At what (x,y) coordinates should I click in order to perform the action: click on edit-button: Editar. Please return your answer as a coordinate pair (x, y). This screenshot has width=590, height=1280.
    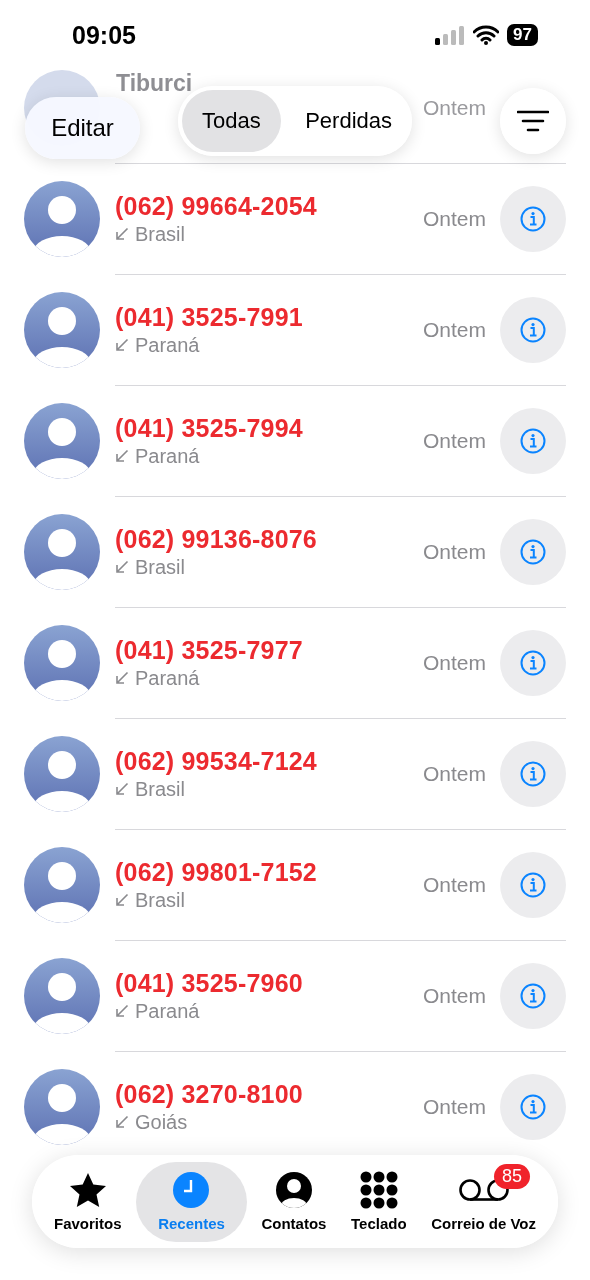
    Looking at the image, I should click on (82, 128).